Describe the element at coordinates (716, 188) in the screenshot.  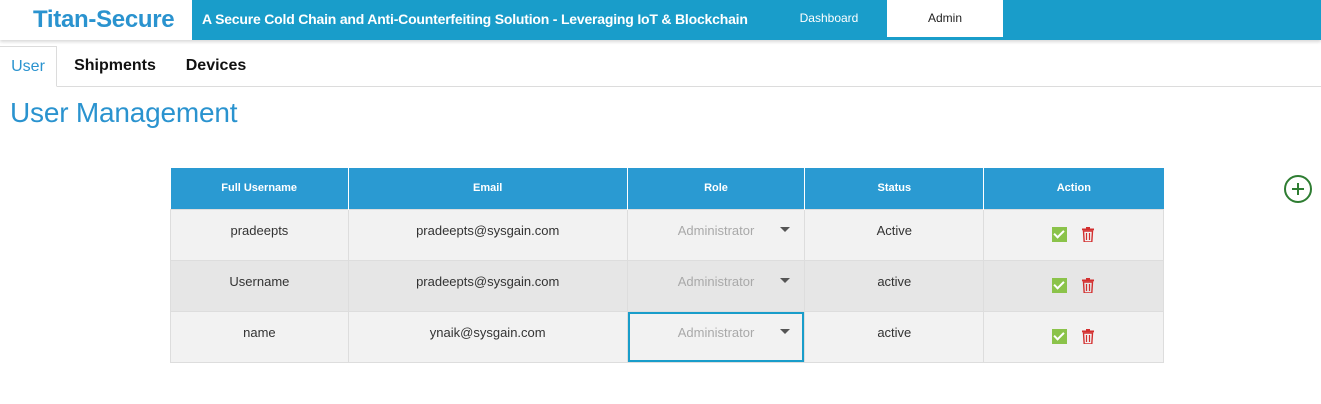
I see `column-header-role: Role` at that location.